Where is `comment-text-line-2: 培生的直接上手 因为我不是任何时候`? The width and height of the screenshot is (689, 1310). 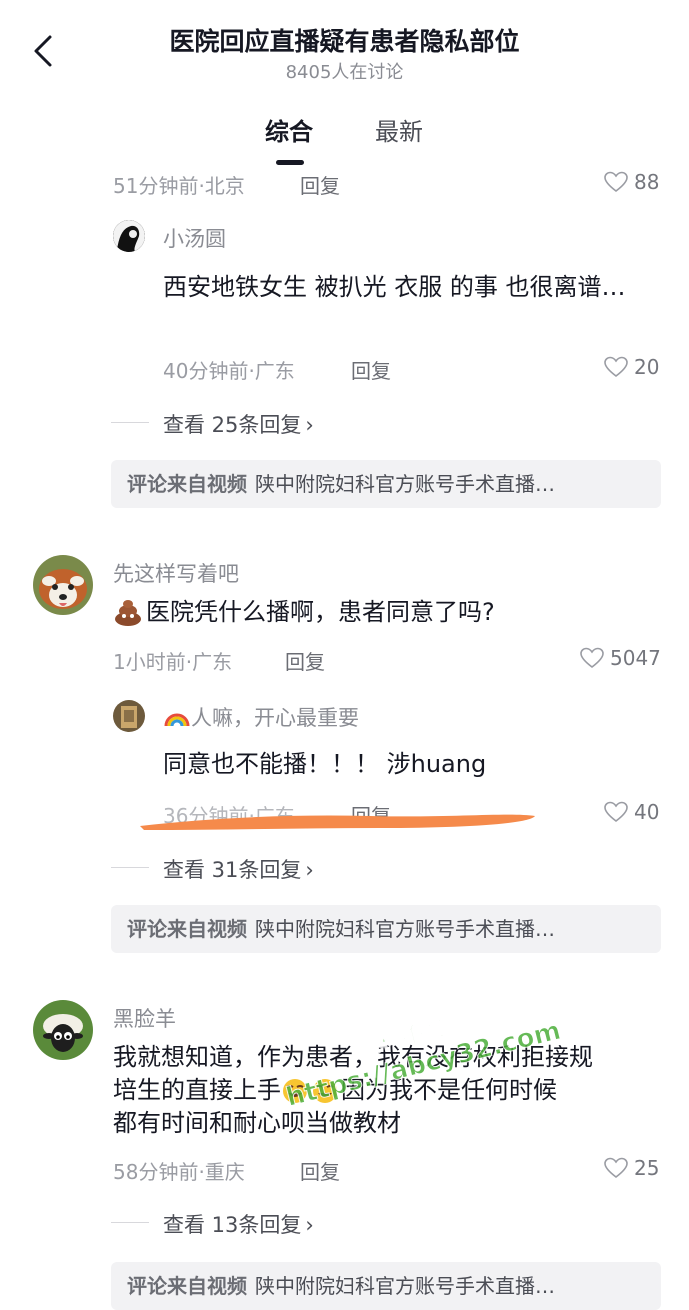
comment-text-line-2: 培生的直接上手 因为我不是任何时候 is located at coordinates (335, 1090).